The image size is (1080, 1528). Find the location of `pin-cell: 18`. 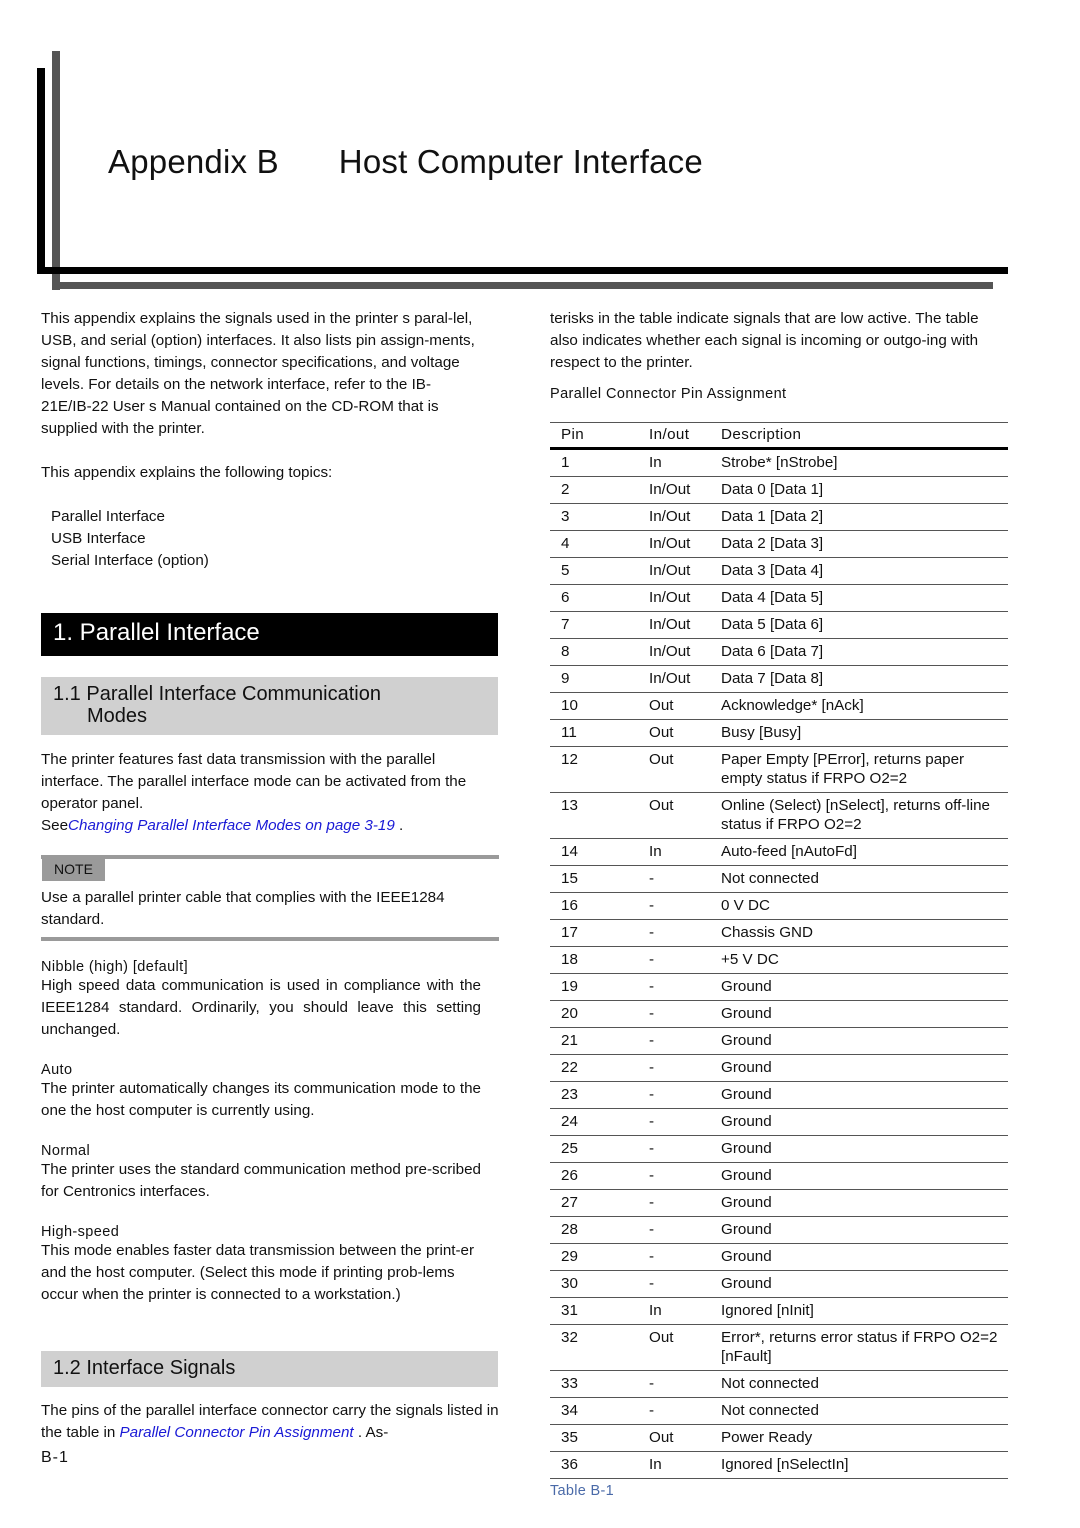

pin-cell: 18 is located at coordinates (599, 960).